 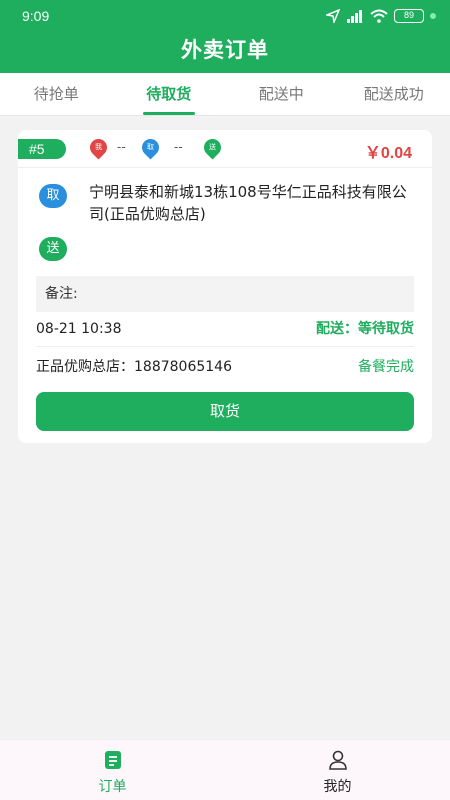 I want to click on signal-icon, so click(x=354, y=16).